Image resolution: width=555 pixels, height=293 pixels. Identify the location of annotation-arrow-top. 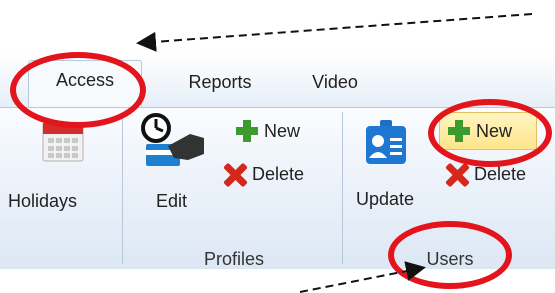
(334, 32).